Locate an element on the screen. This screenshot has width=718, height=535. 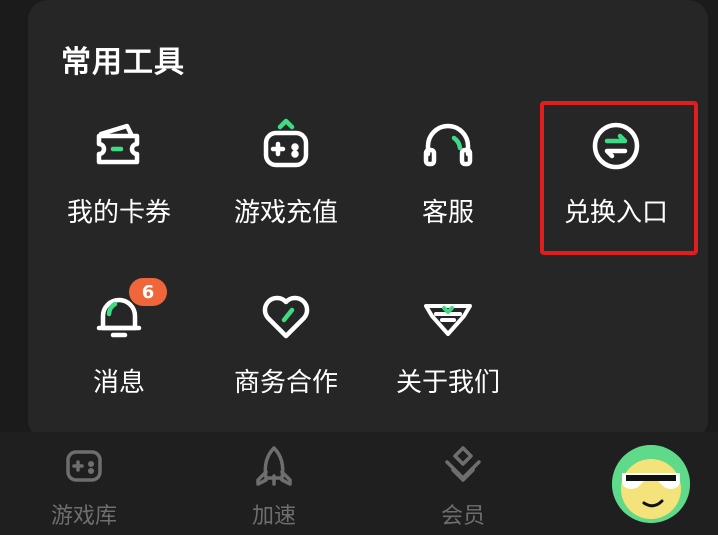
unread-count-badge: 6 is located at coordinates (148, 292).